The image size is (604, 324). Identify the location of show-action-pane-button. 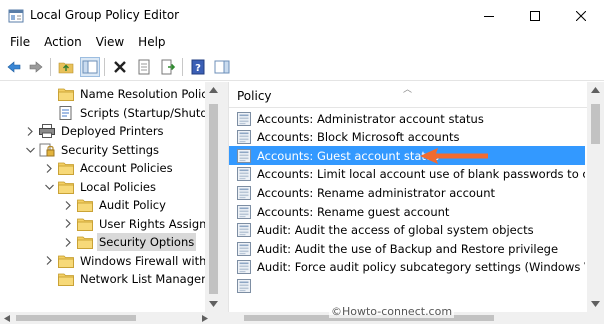
(222, 67).